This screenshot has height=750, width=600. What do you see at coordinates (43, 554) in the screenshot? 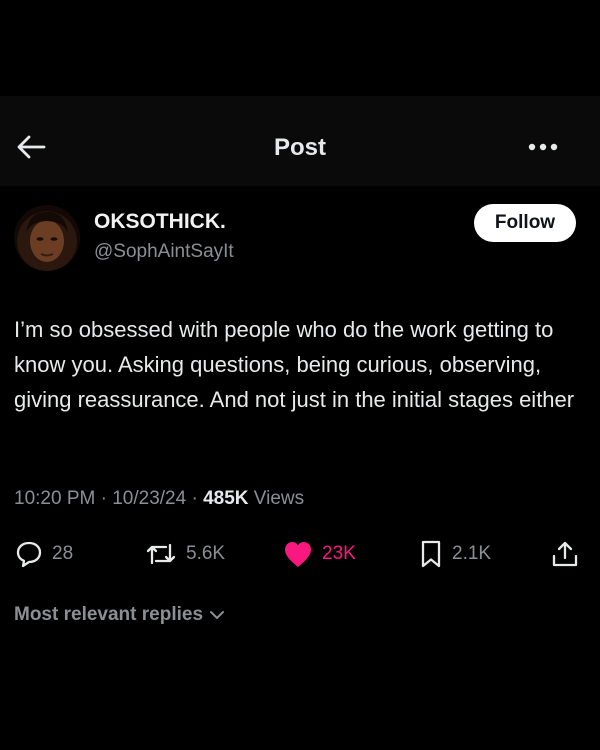
I see `reply-button: 28` at bounding box center [43, 554].